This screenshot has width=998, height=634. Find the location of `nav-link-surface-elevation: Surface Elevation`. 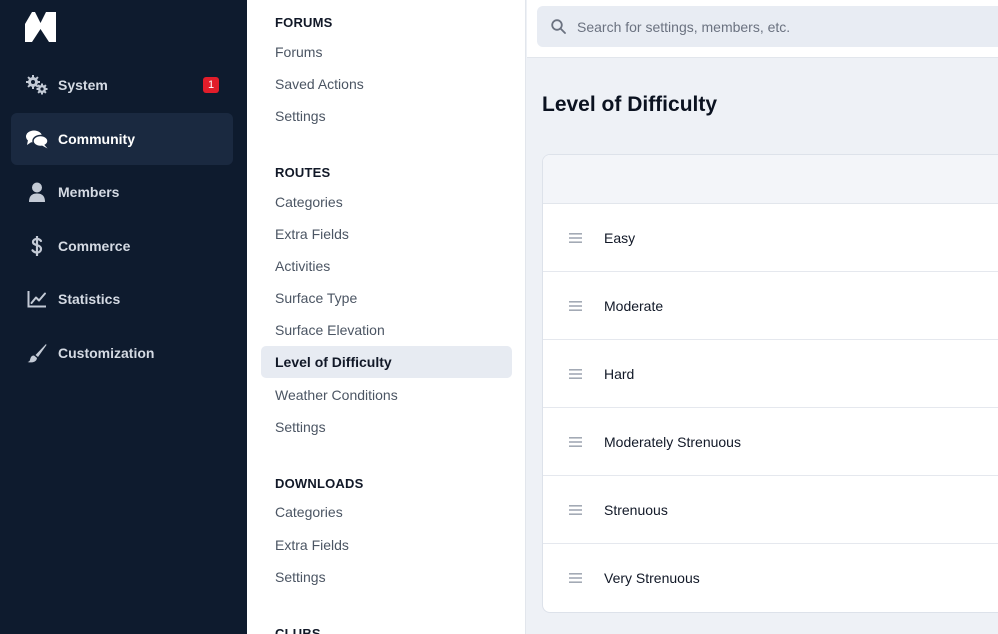

nav-link-surface-elevation: Surface Elevation is located at coordinates (386, 330).